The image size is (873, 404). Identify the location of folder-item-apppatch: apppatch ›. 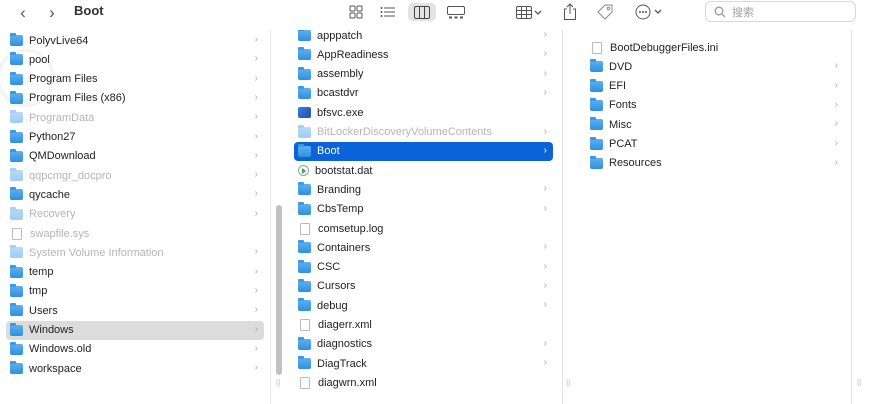
(423, 37).